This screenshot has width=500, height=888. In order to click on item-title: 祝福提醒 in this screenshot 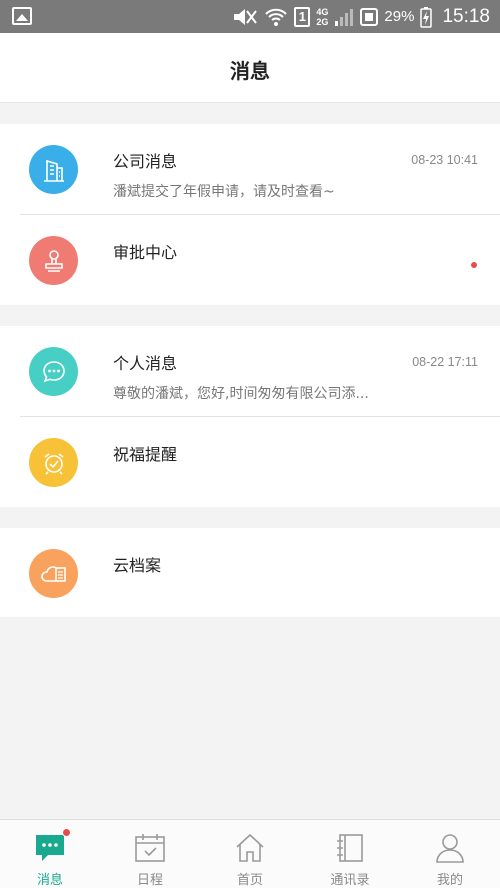, I will do `click(145, 454)`.